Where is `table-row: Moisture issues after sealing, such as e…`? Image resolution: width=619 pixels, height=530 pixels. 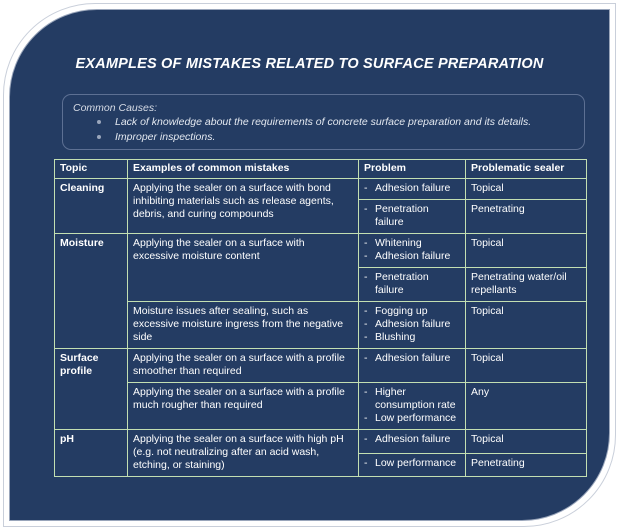 table-row: Moisture issues after sealing, such as e… is located at coordinates (321, 325).